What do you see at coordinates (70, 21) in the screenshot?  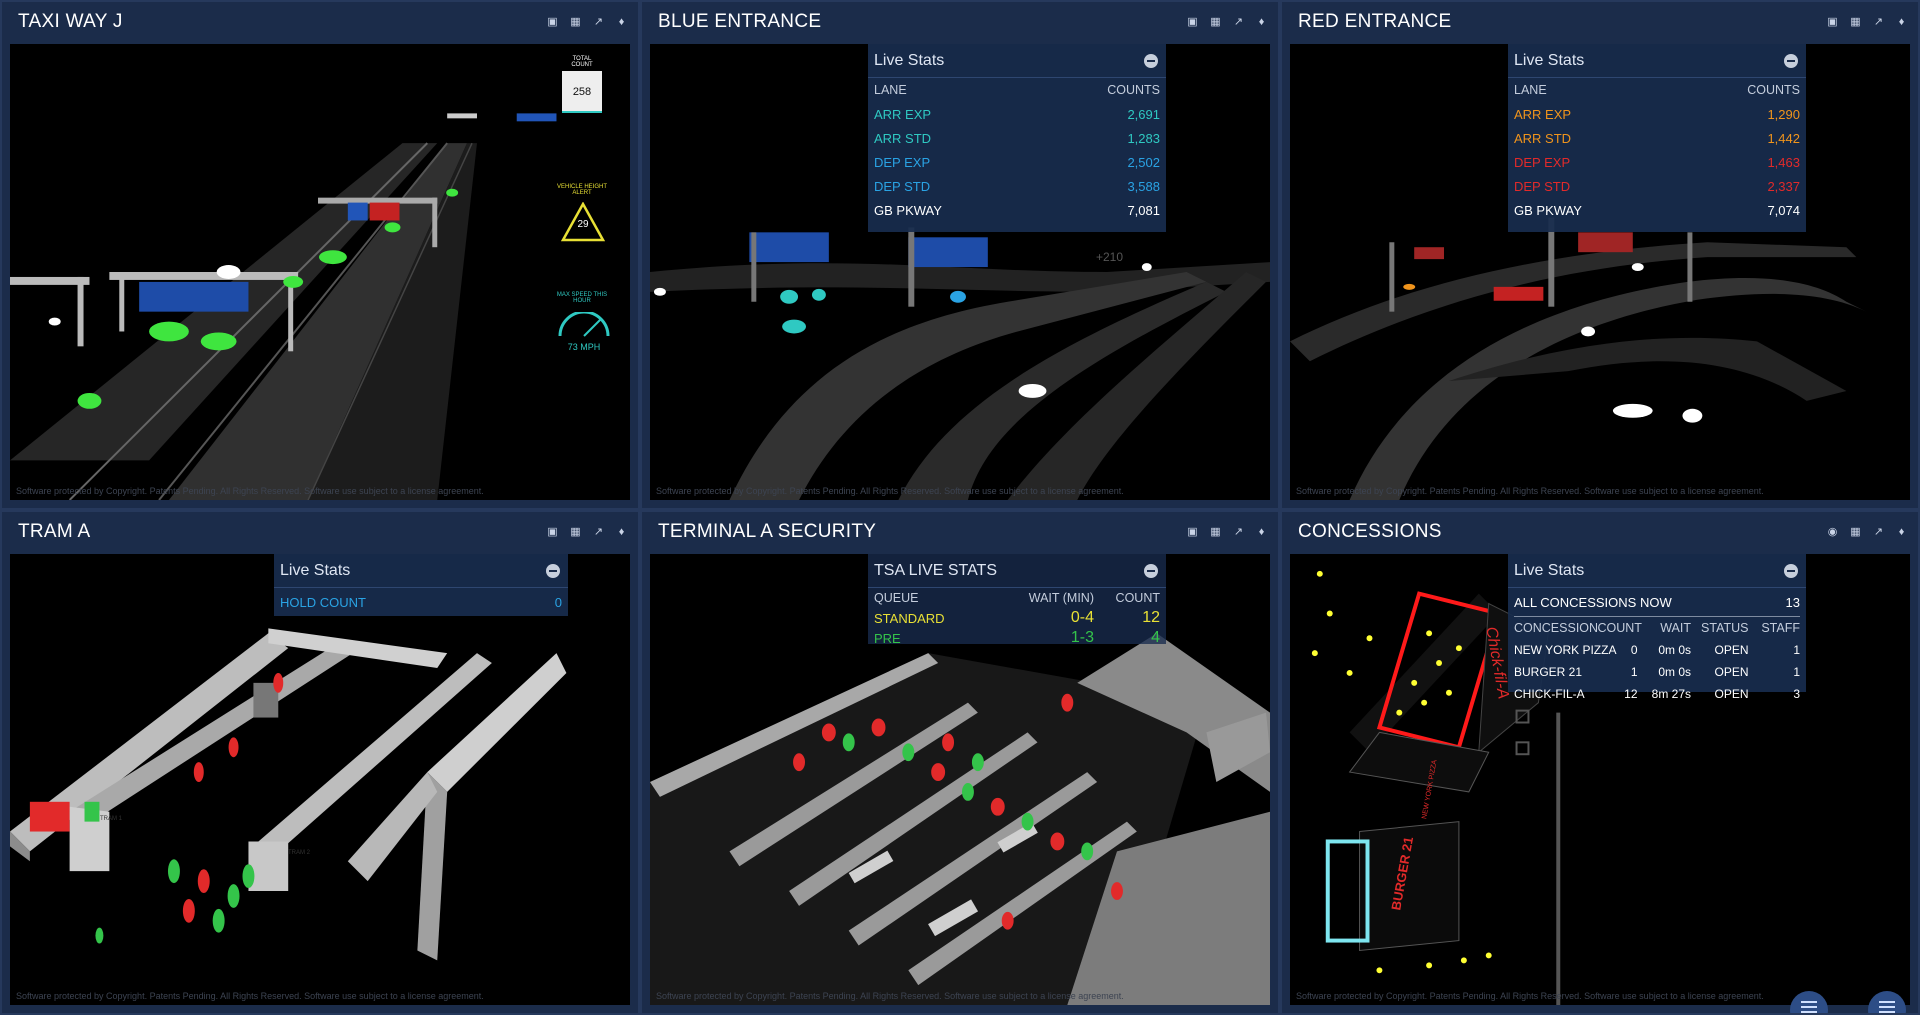 I see `panel-title: TAXI WAY J` at bounding box center [70, 21].